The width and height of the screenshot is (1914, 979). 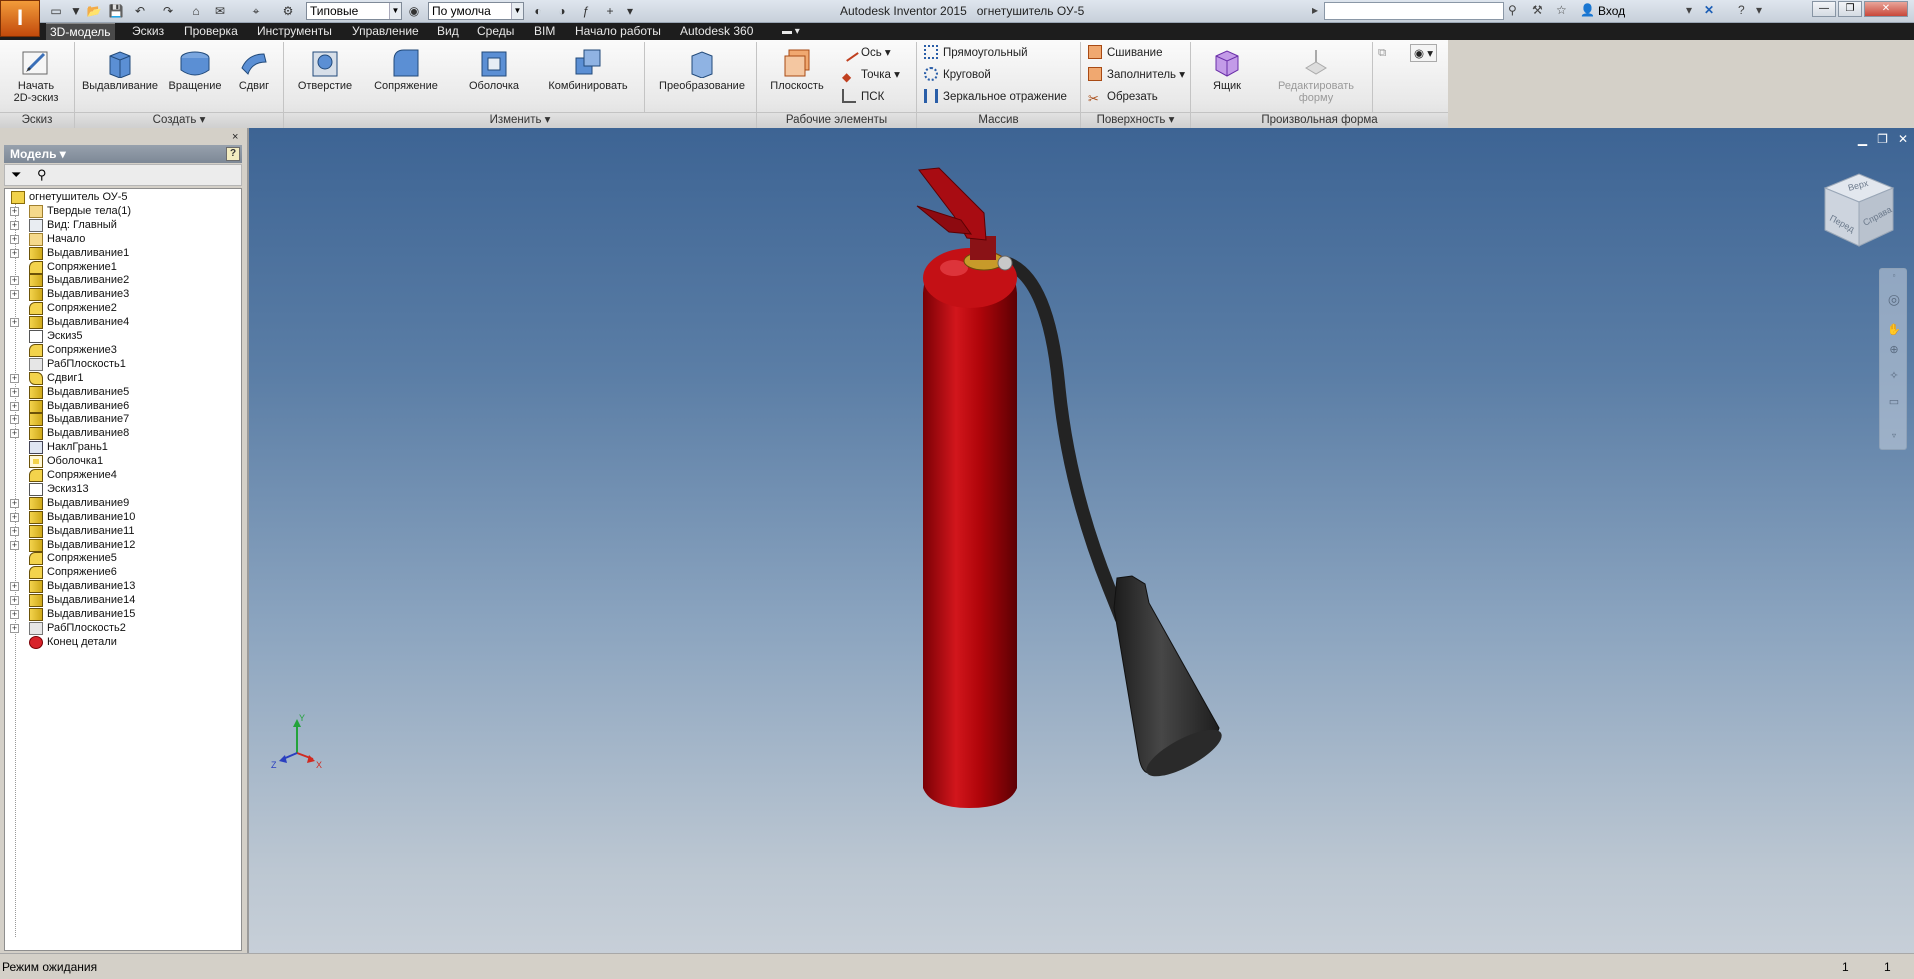 What do you see at coordinates (1741, 10) in the screenshot?
I see `help-icon: ?` at bounding box center [1741, 10].